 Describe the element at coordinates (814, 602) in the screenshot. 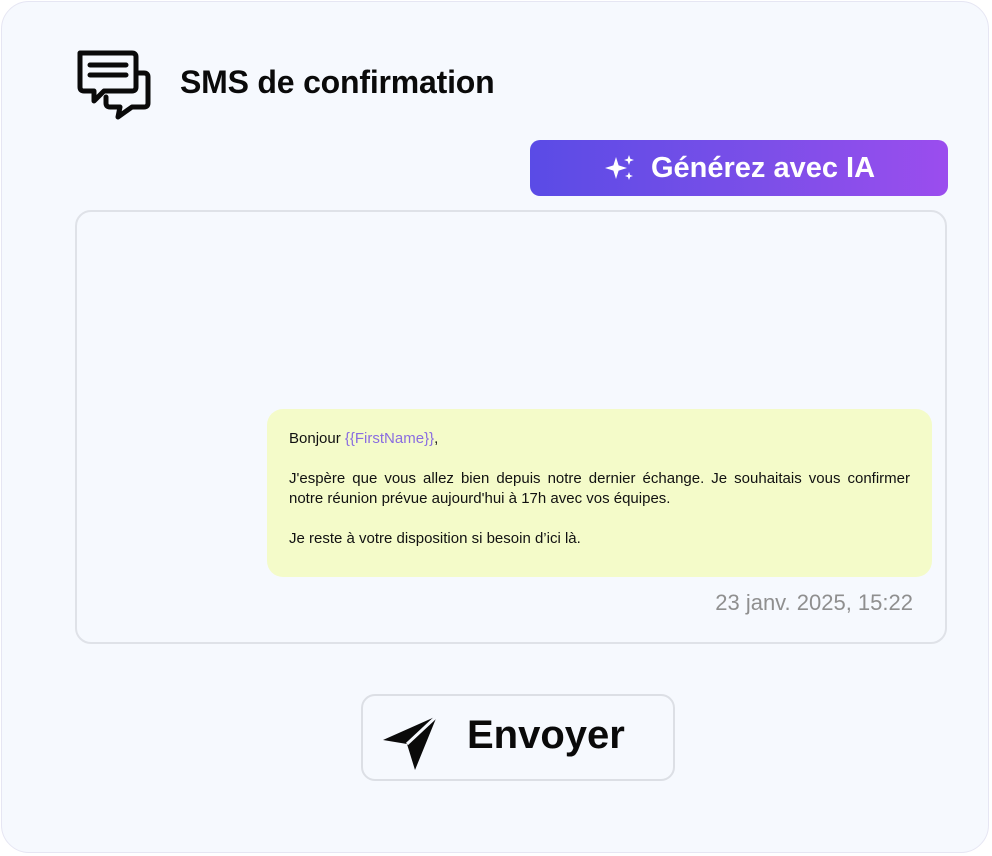

I see `message-timestamp: 23 janv. 2025, 15:22` at that location.